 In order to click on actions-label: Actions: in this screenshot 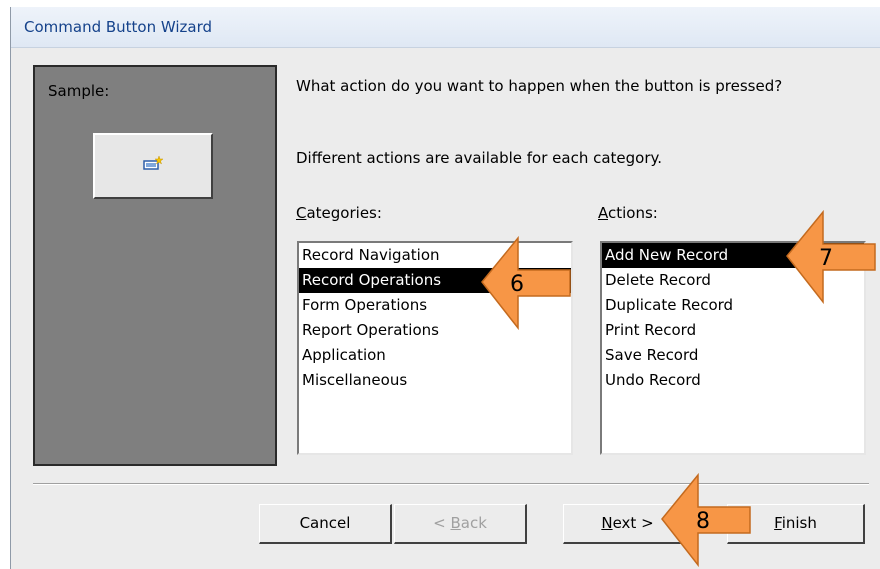, I will do `click(628, 213)`.